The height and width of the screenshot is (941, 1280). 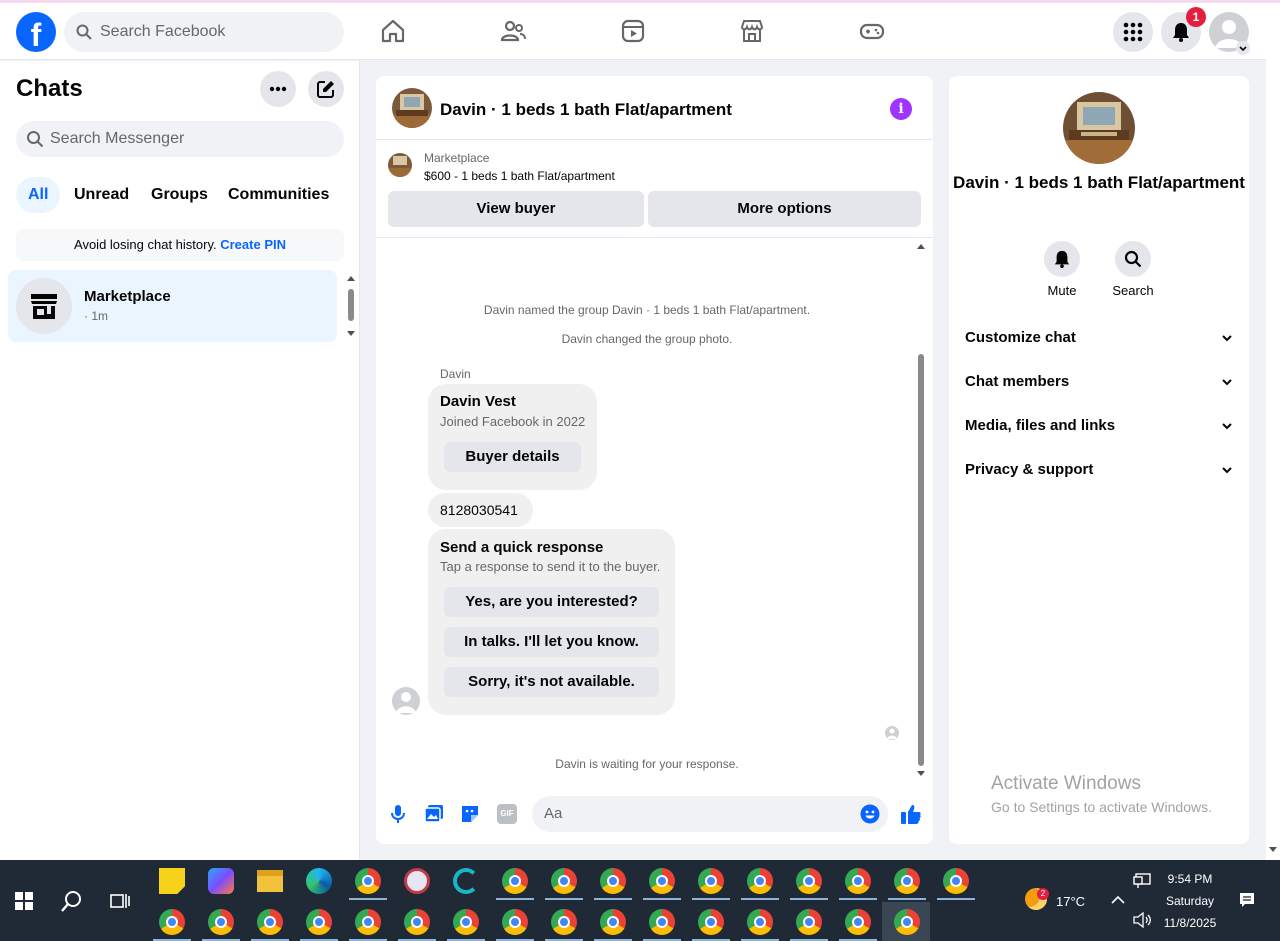 What do you see at coordinates (872, 31) in the screenshot?
I see `gaming-icon` at bounding box center [872, 31].